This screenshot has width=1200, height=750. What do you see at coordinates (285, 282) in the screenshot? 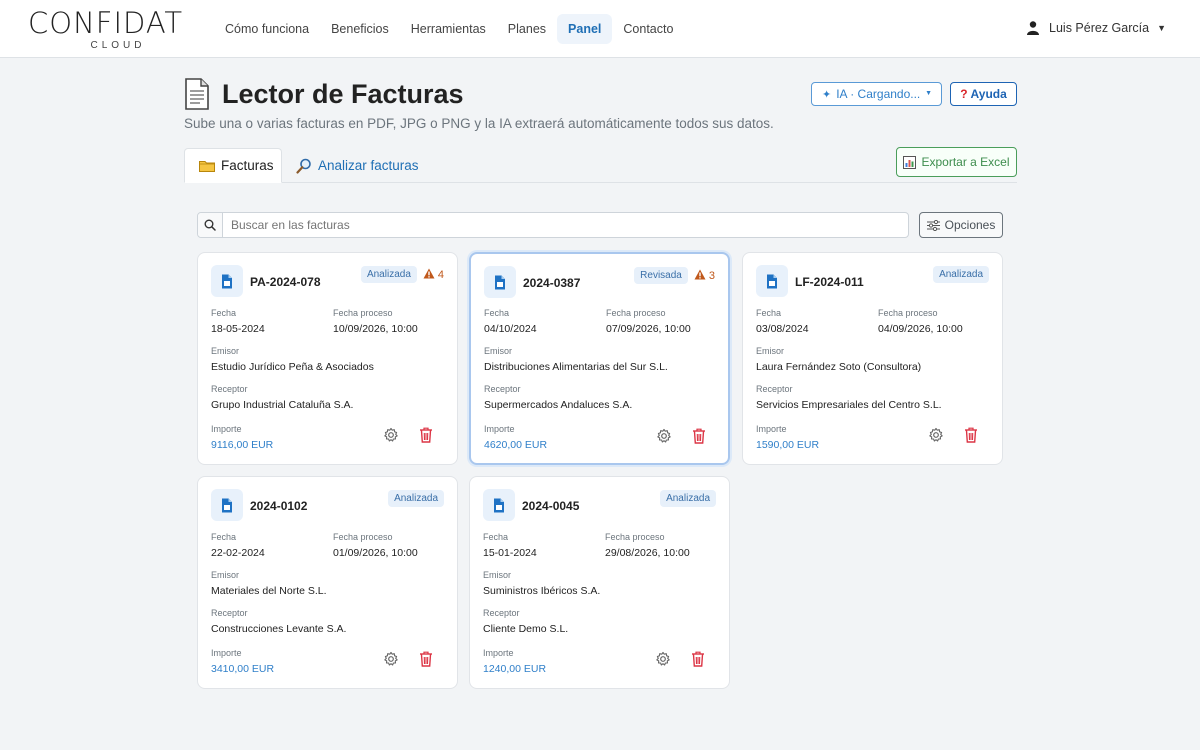
I see `invoice-number: PA-2024-078` at bounding box center [285, 282].